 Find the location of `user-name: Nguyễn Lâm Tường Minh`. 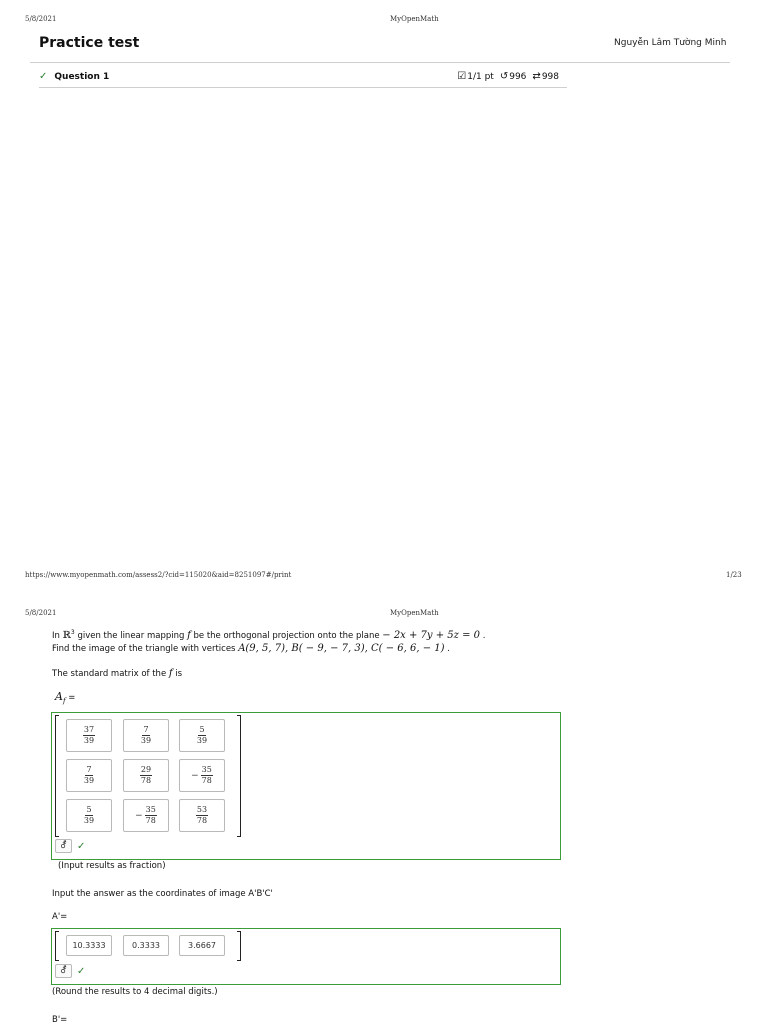

user-name: Nguyễn Lâm Tường Minh is located at coordinates (670, 43).